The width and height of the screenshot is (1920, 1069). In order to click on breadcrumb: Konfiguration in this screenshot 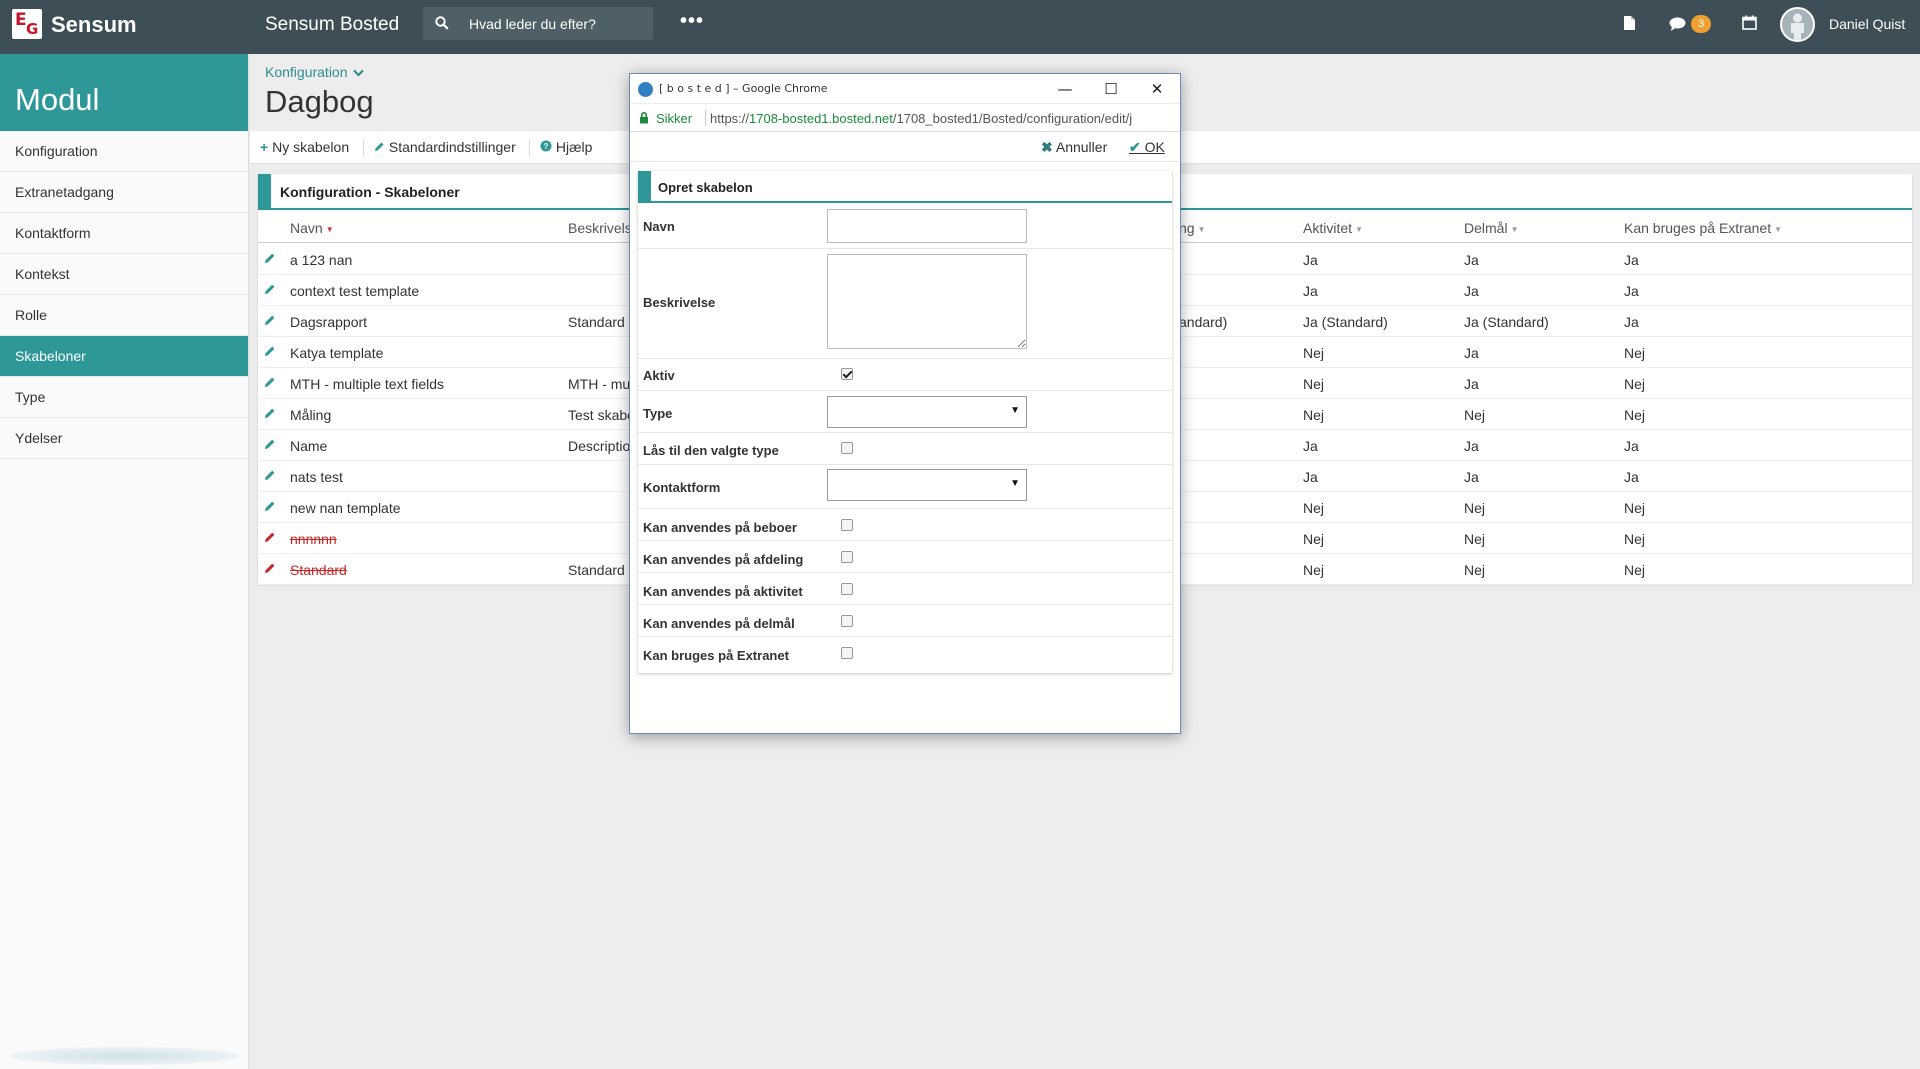, I will do `click(315, 72)`.